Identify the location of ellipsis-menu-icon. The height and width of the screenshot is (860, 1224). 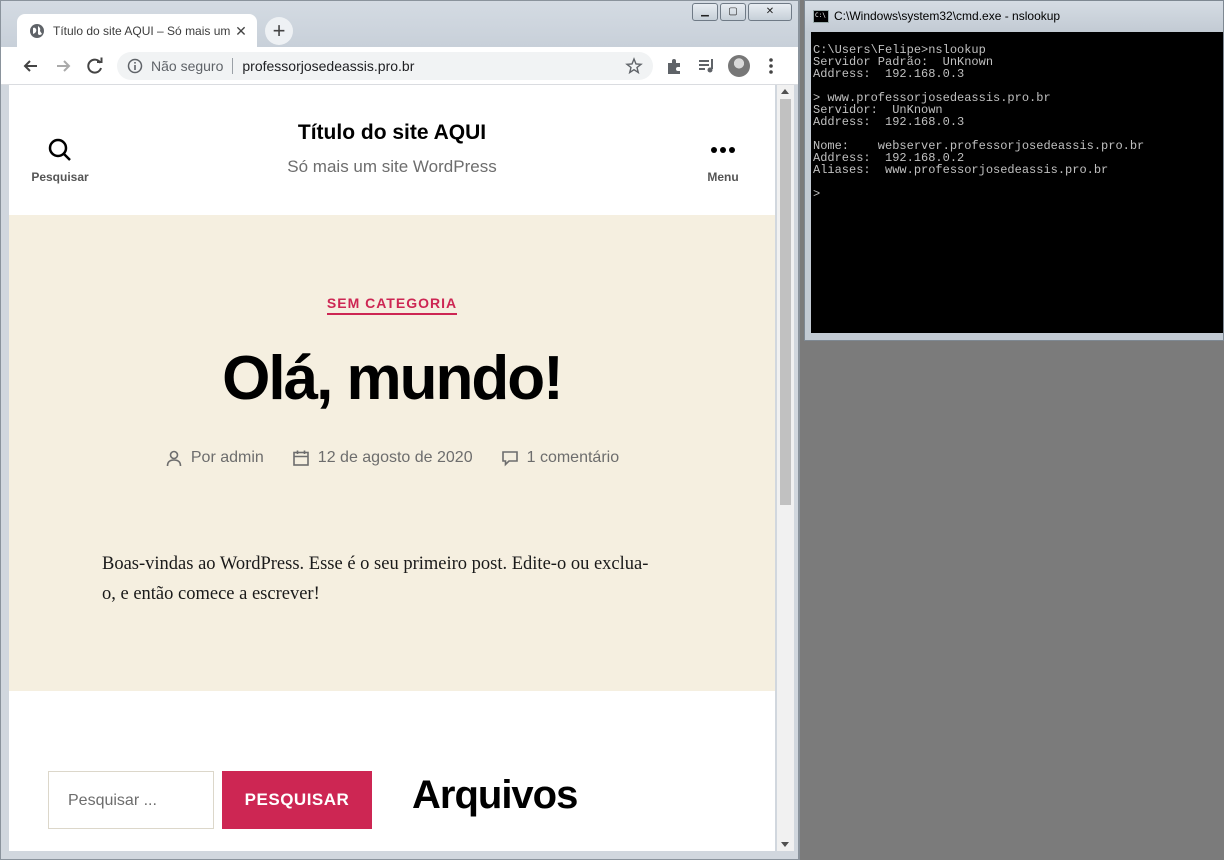
(723, 150).